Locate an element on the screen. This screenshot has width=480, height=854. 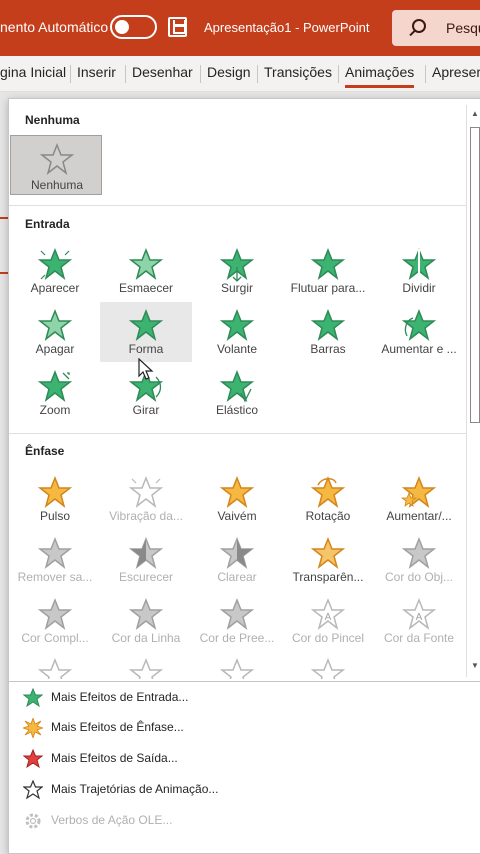
section-divider is located at coordinates (237, 433).